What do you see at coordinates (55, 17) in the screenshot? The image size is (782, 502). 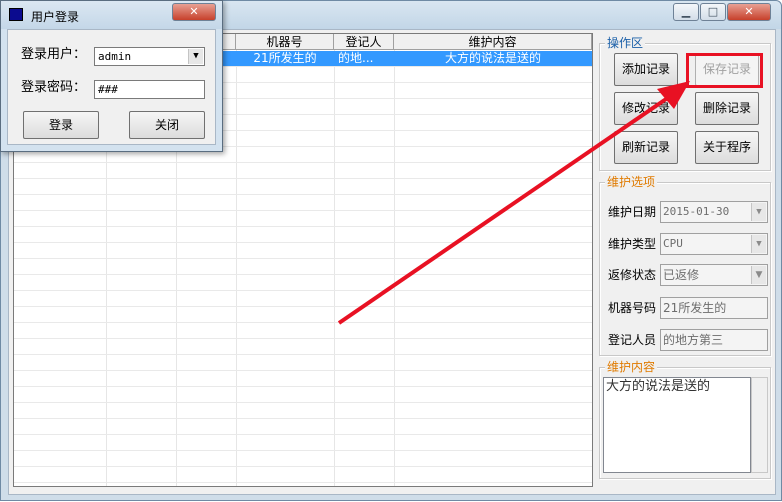 I see `login-title: 用户登录` at bounding box center [55, 17].